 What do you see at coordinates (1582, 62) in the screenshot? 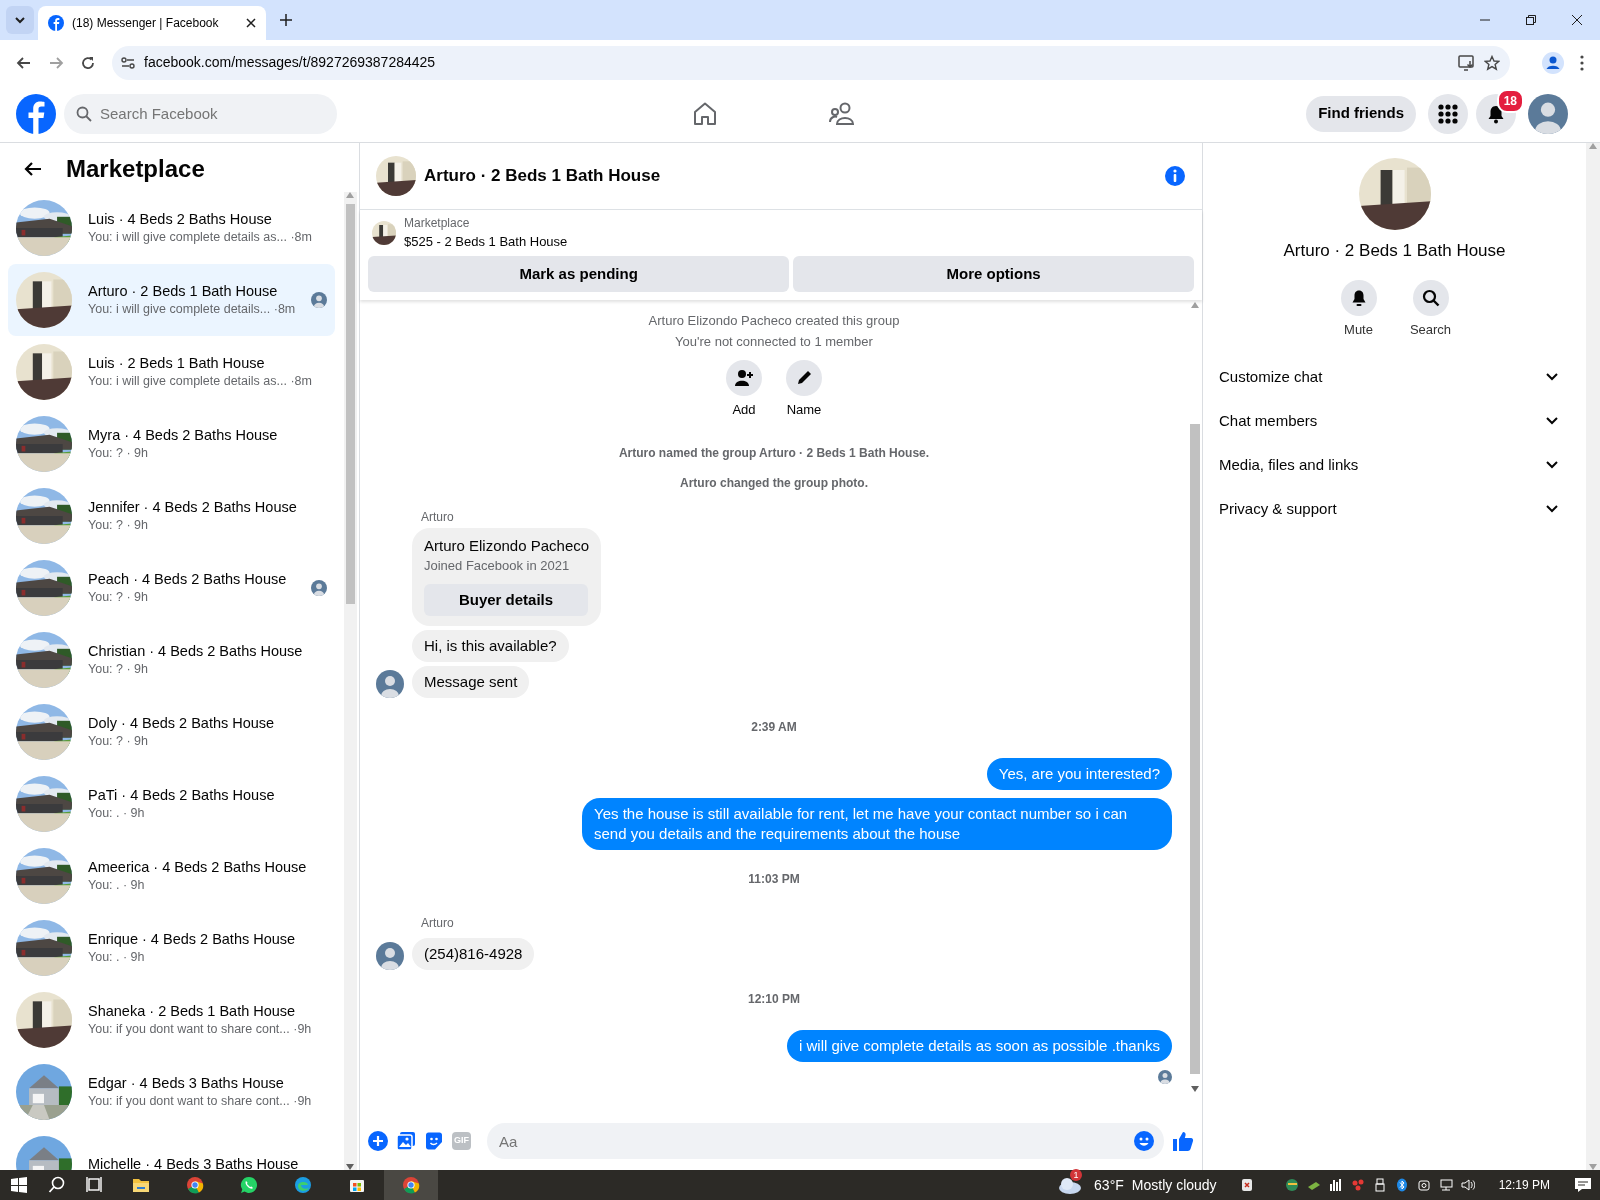
I see `menu-icon` at bounding box center [1582, 62].